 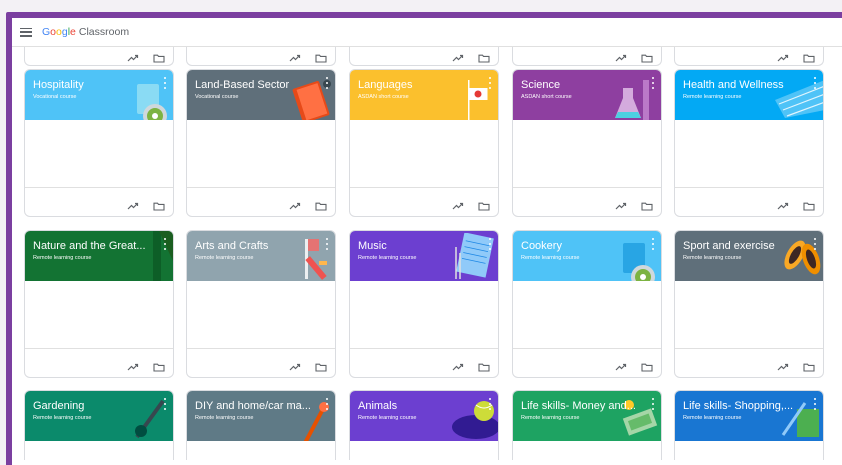 I want to click on course-subtitle: Remote learning course, so click(x=224, y=258).